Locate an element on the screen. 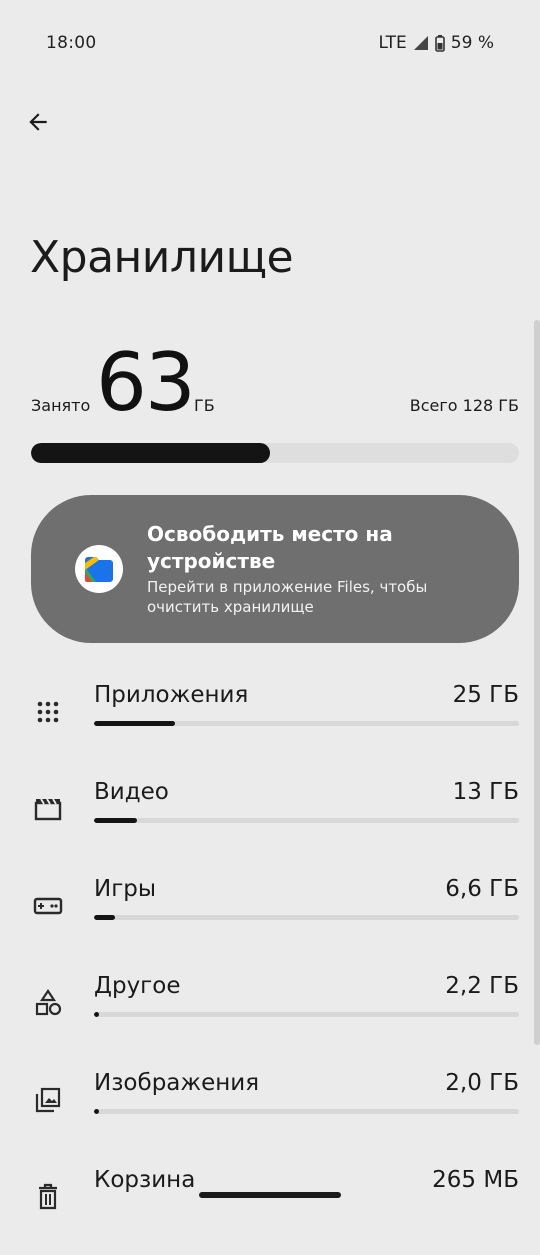  storage-usage-bar is located at coordinates (275, 453).